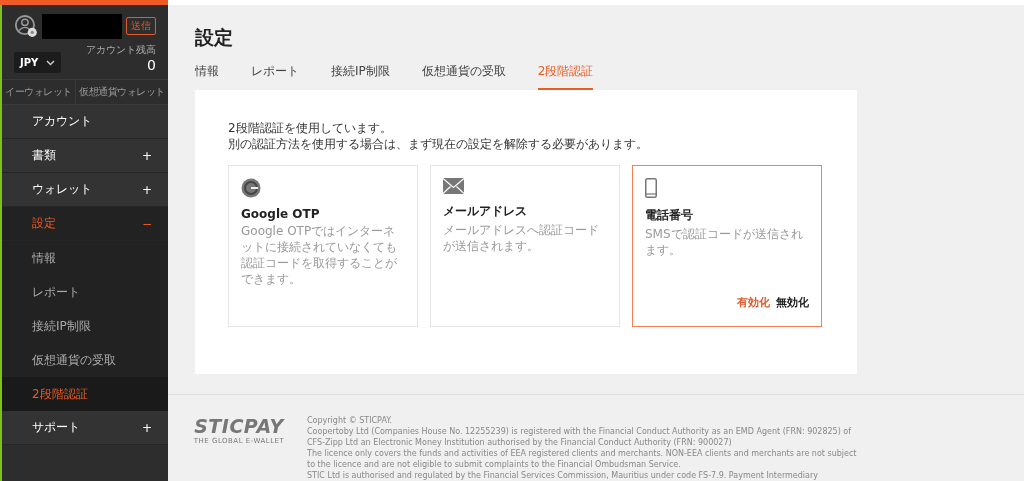 The image size is (1024, 481). What do you see at coordinates (121, 92) in the screenshot?
I see `wallet-tab: 仮想通貨ウォレット` at bounding box center [121, 92].